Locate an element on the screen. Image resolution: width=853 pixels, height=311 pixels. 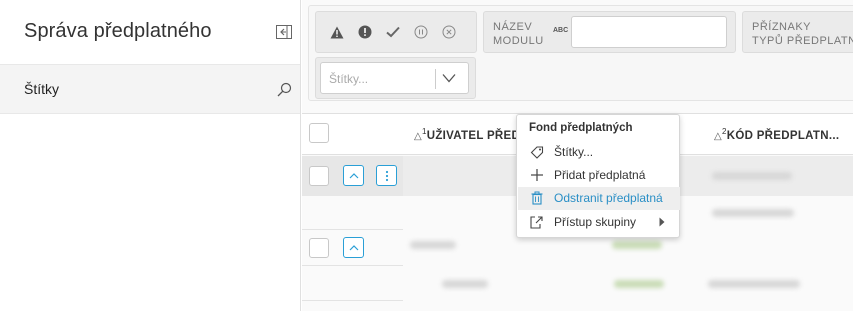
menu-item-remove-subscriptions: Odstranit předplatná is located at coordinates (599, 198).